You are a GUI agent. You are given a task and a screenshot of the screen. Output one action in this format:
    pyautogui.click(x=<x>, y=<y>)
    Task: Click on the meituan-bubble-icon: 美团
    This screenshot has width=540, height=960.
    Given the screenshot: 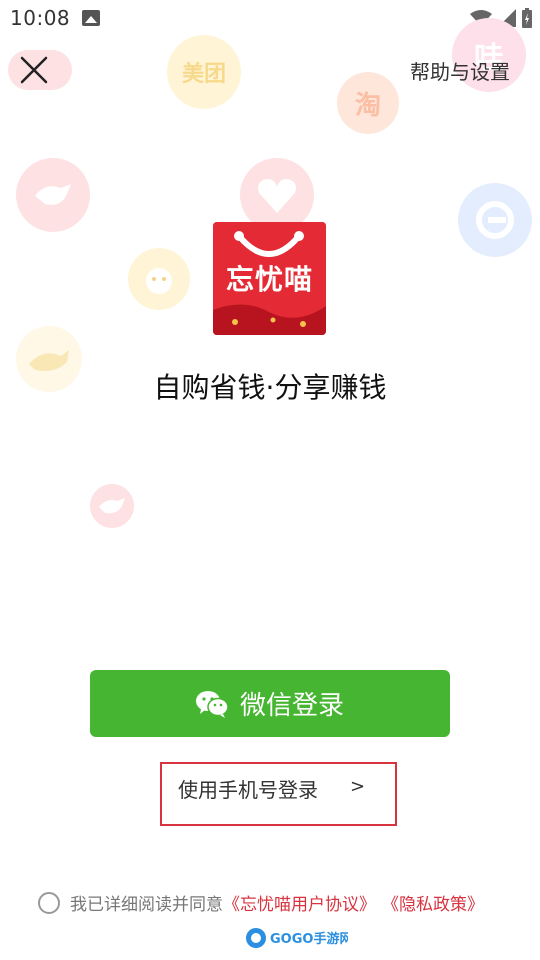 What is the action you would take?
    pyautogui.click(x=204, y=72)
    